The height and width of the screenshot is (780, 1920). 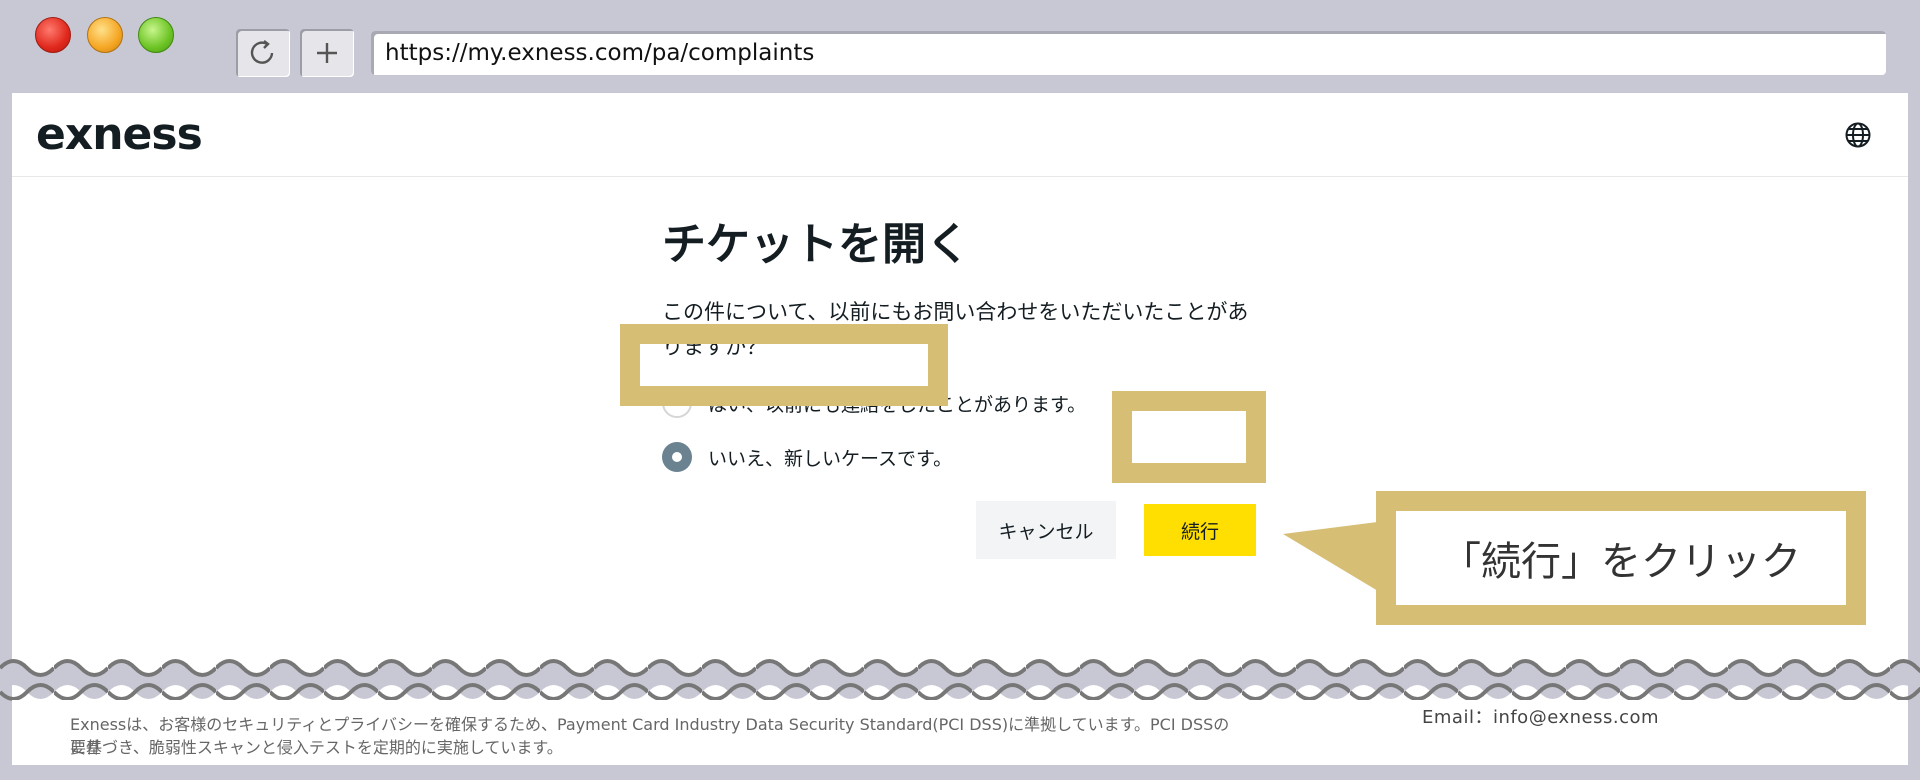 What do you see at coordinates (1540, 716) in the screenshot?
I see `contact-email: Email：info@exness.com` at bounding box center [1540, 716].